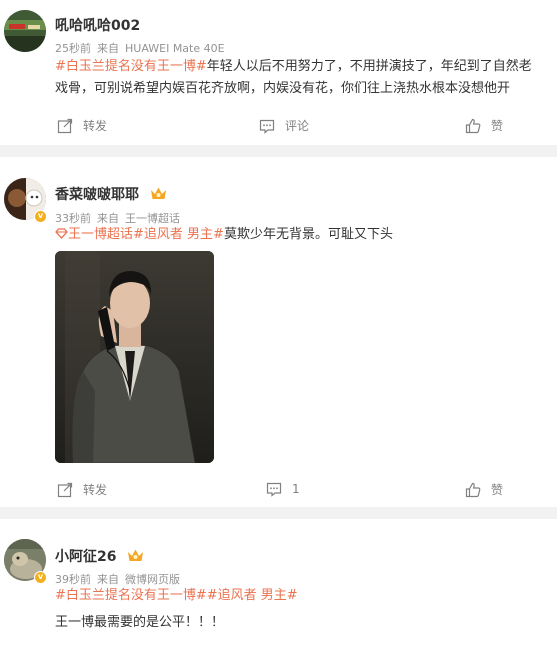 The height and width of the screenshot is (649, 557). What do you see at coordinates (97, 195) in the screenshot?
I see `username-link: 香菜啵啵耶耶` at bounding box center [97, 195].